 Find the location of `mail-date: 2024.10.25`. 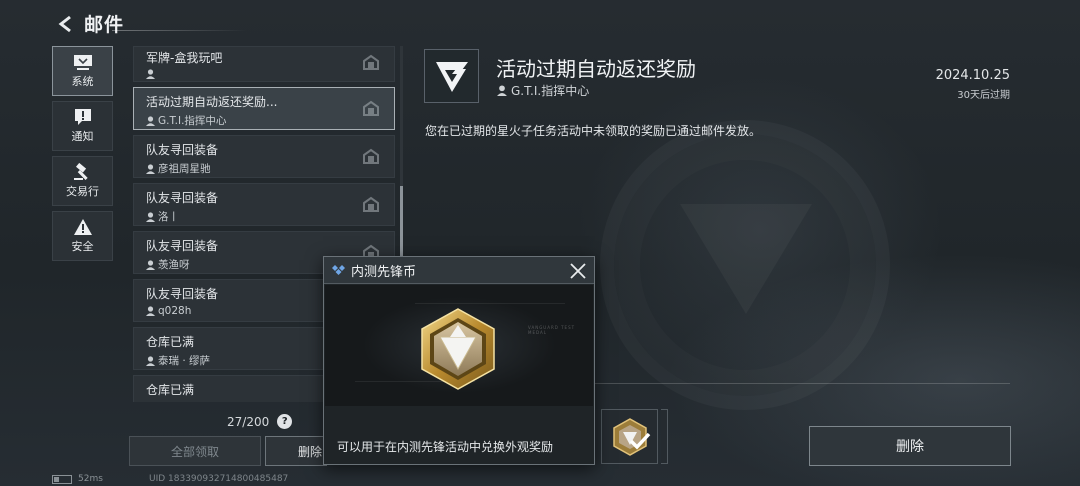

mail-date: 2024.10.25 is located at coordinates (972, 75).